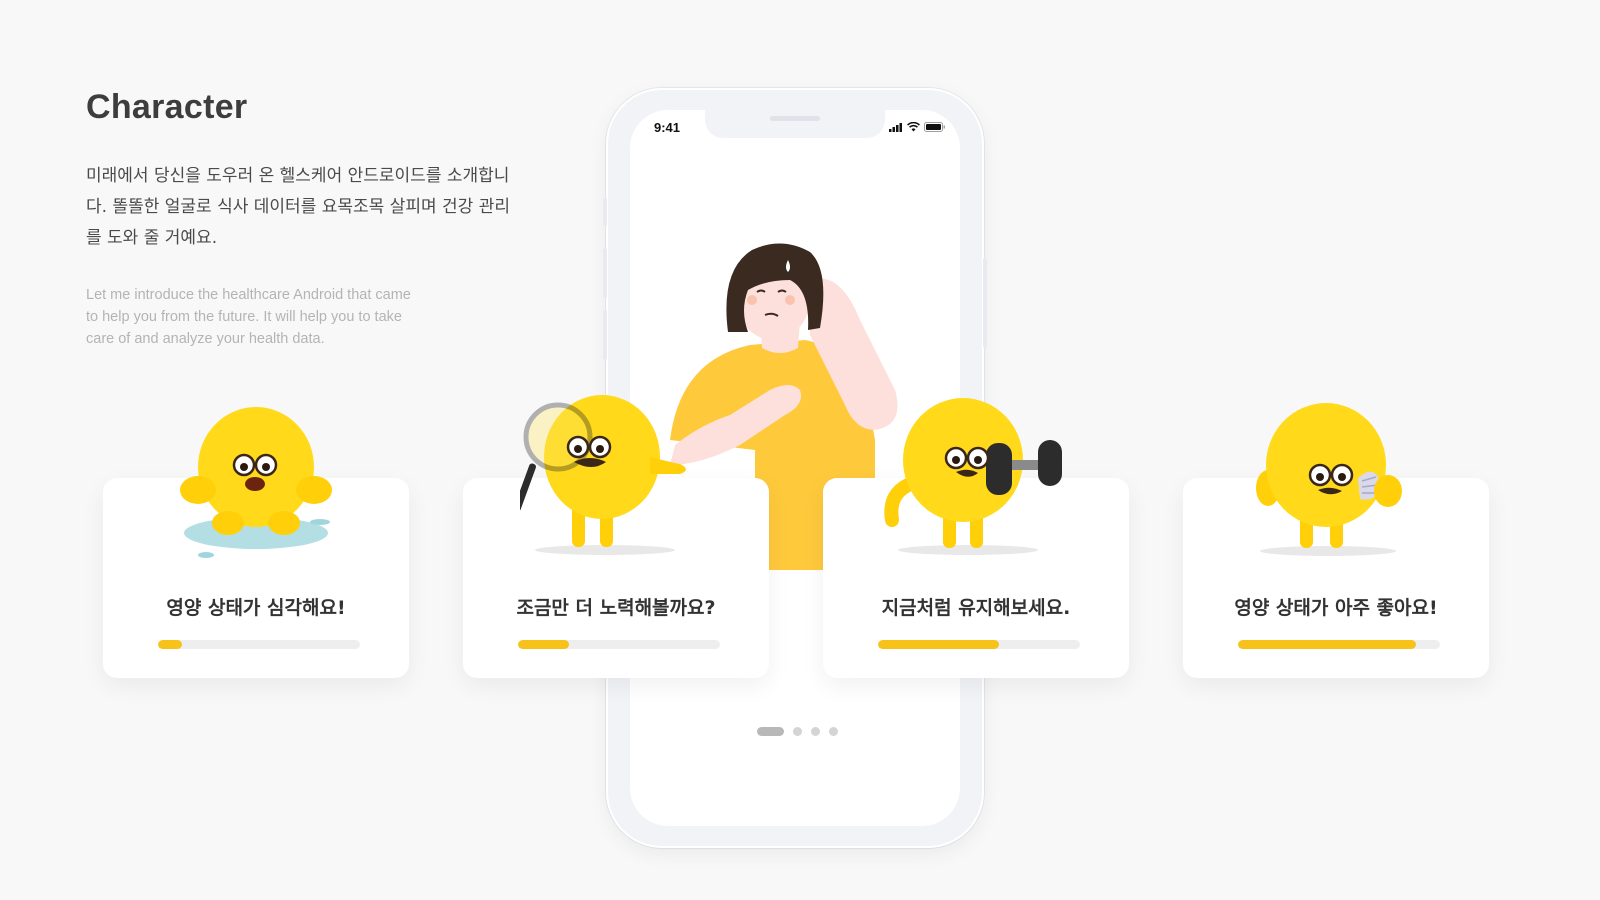 This screenshot has height=900, width=1600. What do you see at coordinates (667, 127) in the screenshot?
I see `status-time: 9:41` at bounding box center [667, 127].